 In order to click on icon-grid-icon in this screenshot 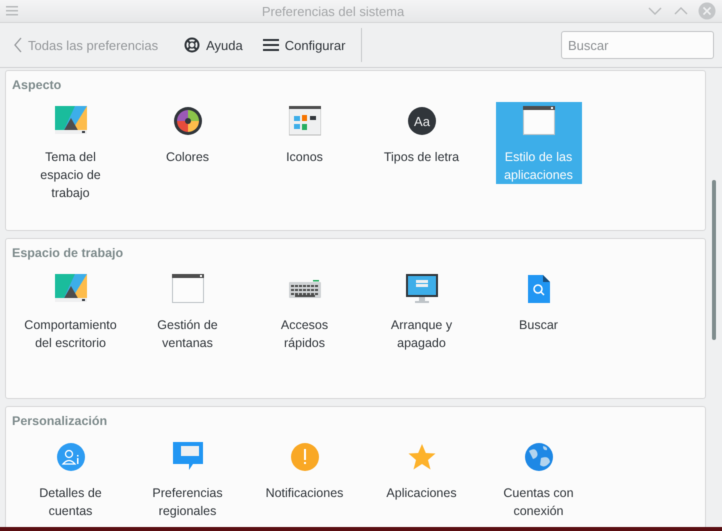, I will do `click(304, 121)`.